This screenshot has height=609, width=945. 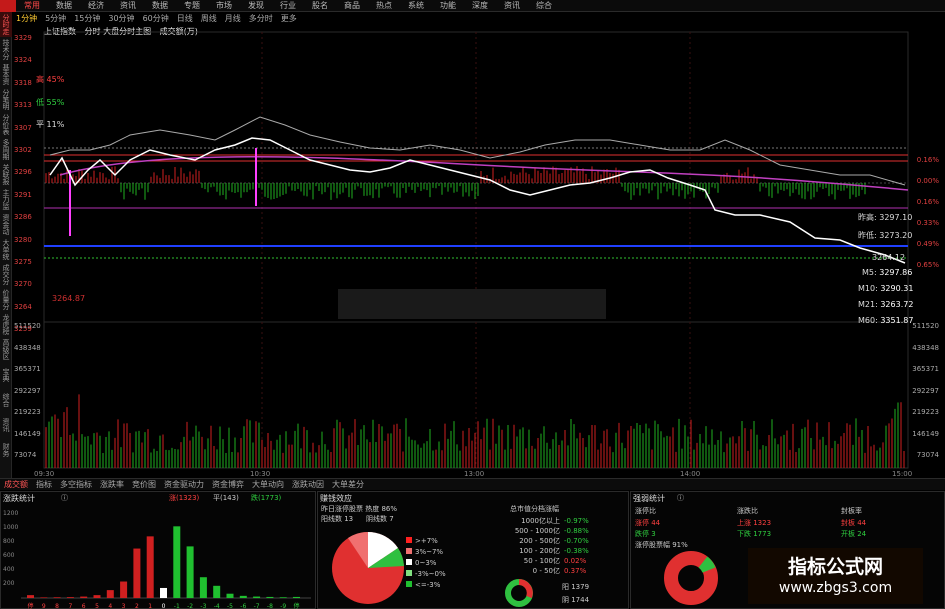 What do you see at coordinates (44, 484) in the screenshot?
I see `indicator-tab-1: 指标` at bounding box center [44, 484].